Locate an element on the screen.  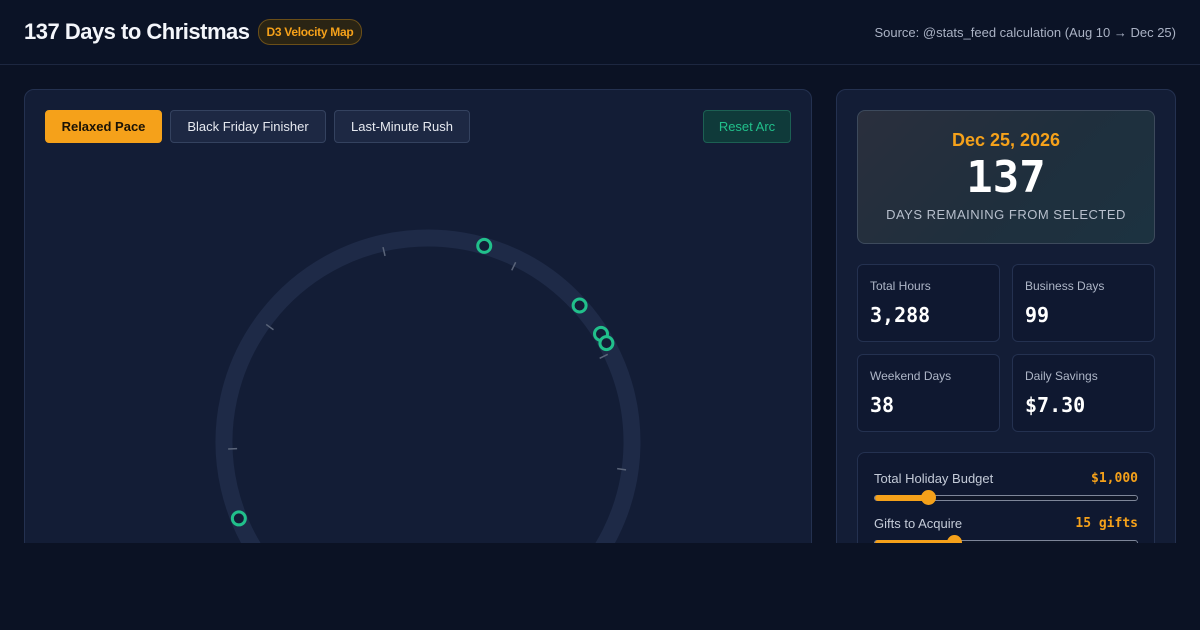
stat-value: 99 is located at coordinates (1037, 315).